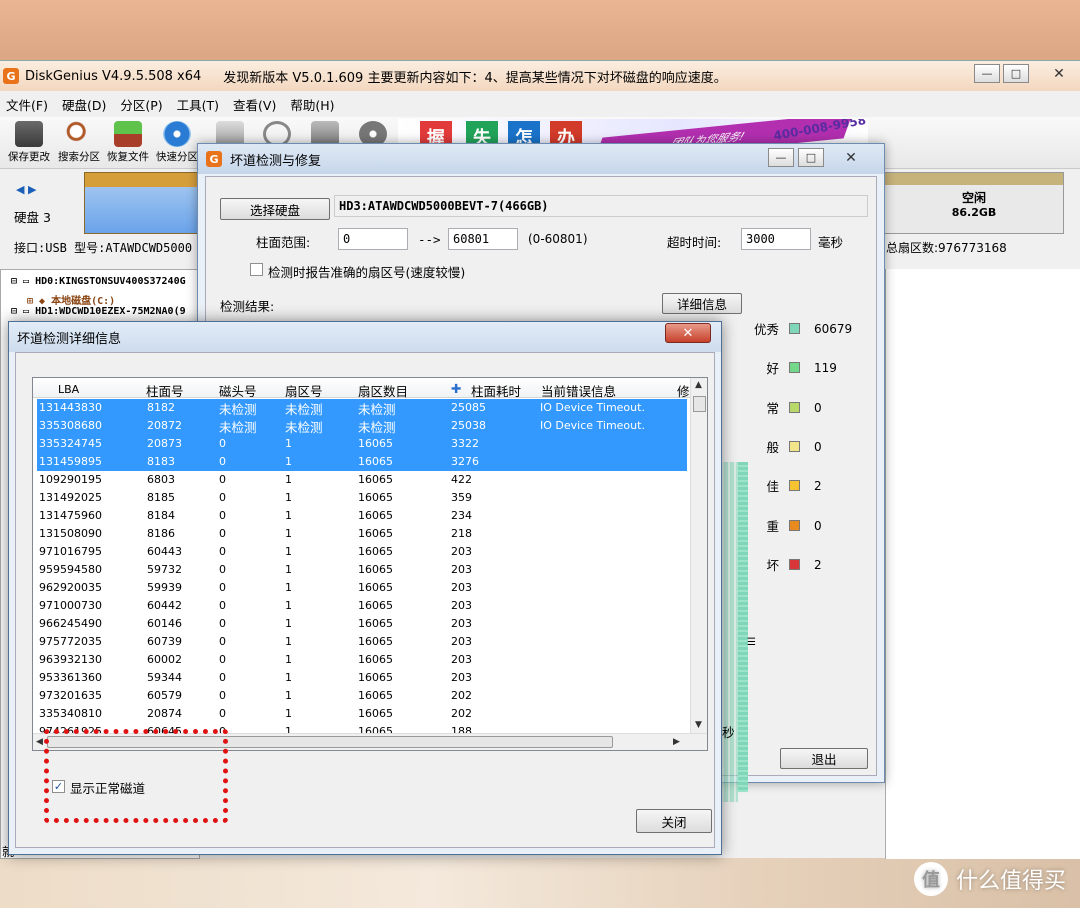  Describe the element at coordinates (794, 447) in the screenshot. I see `legend-average: 般0` at that location.